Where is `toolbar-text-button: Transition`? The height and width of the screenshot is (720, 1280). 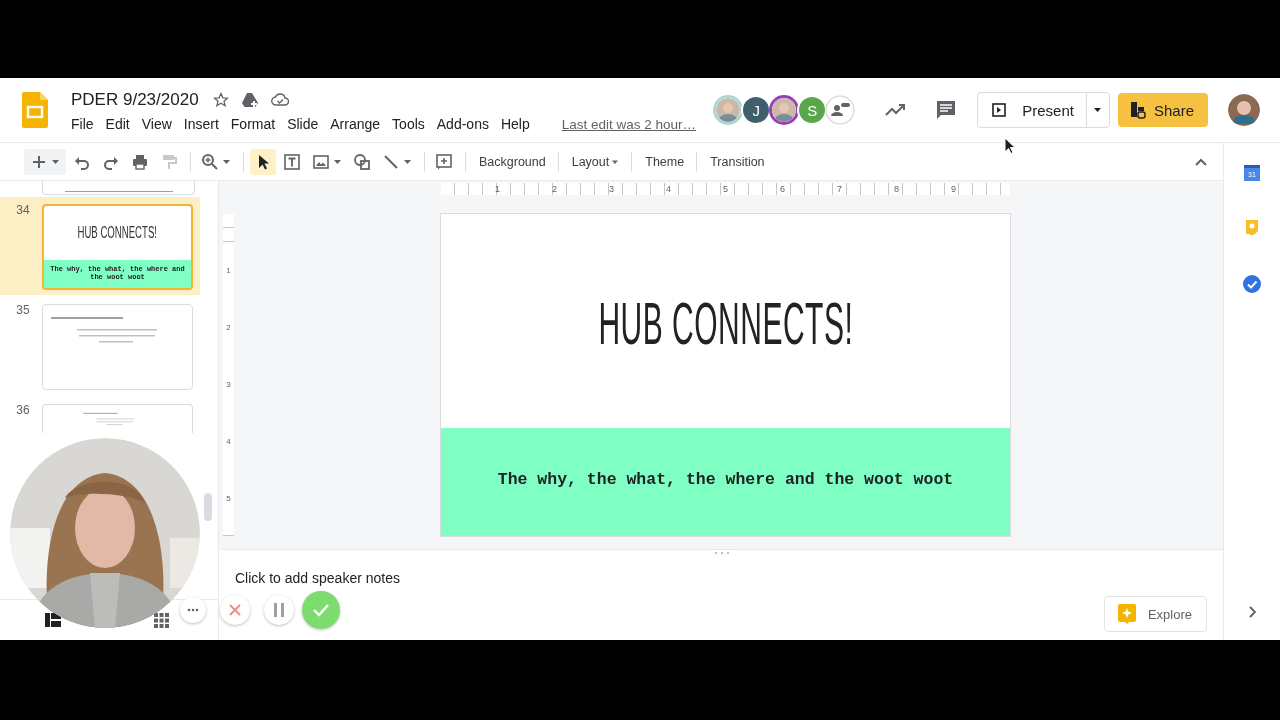 toolbar-text-button: Transition is located at coordinates (737, 161).